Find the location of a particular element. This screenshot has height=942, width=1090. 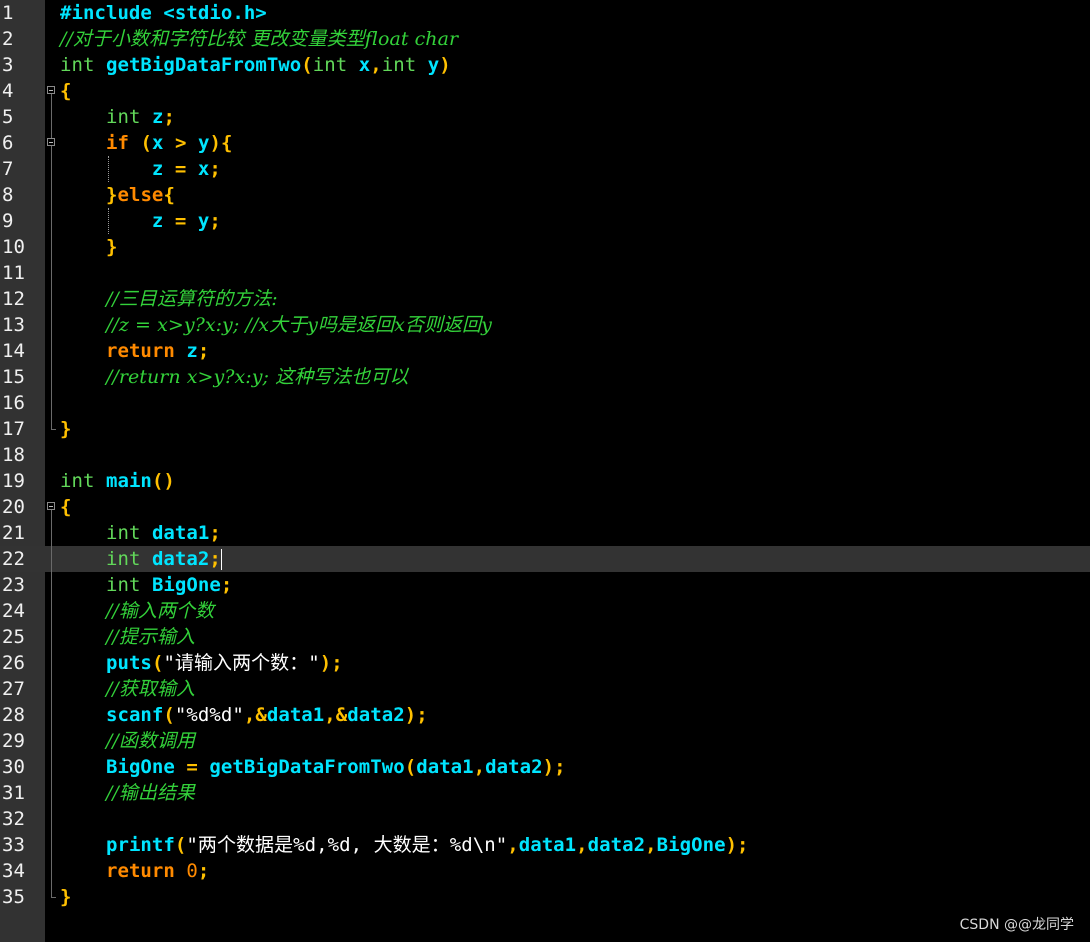

code-line: 35} is located at coordinates (545, 897).